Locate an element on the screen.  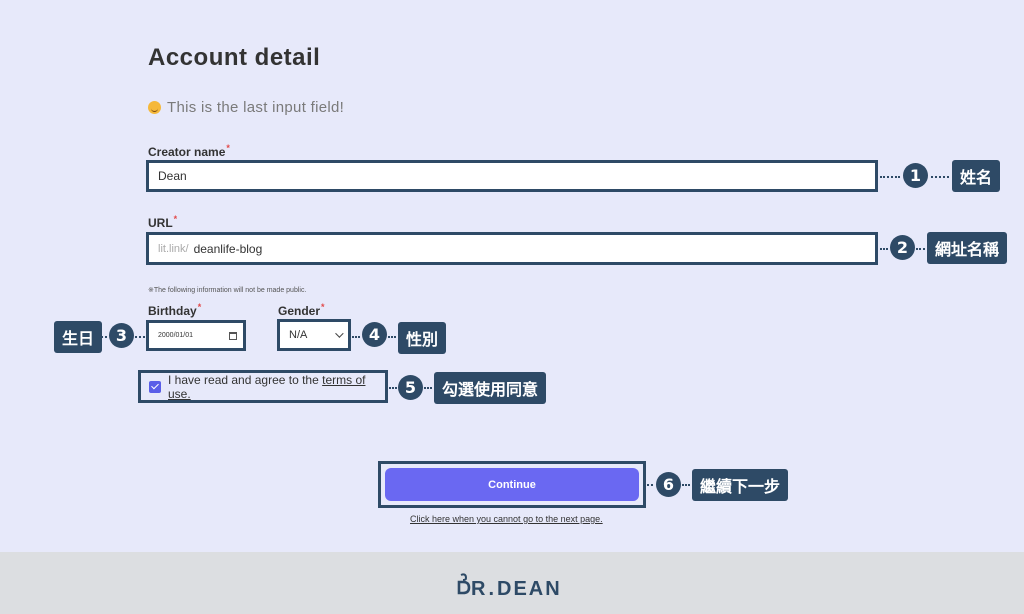
annotation-tag-gender: 性別 is located at coordinates (422, 338).